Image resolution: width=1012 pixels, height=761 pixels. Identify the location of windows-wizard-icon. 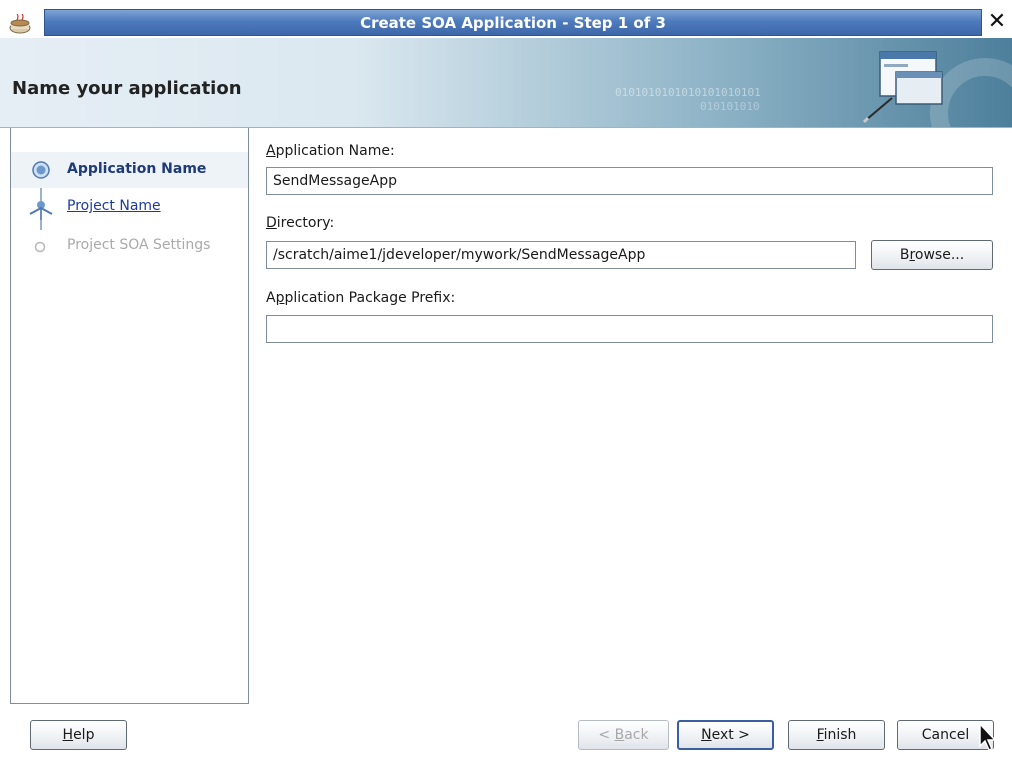
(902, 87).